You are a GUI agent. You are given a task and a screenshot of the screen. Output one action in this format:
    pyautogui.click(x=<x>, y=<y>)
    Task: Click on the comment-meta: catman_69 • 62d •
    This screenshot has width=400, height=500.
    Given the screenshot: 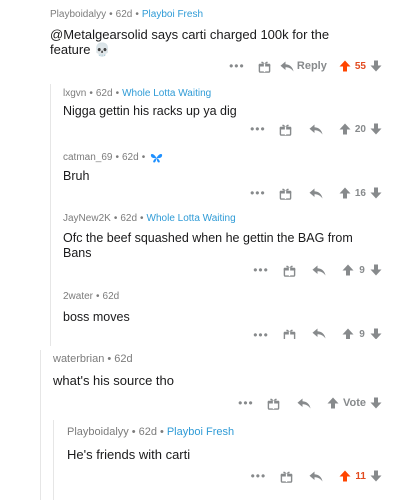 What is the action you would take?
    pyautogui.click(x=113, y=157)
    